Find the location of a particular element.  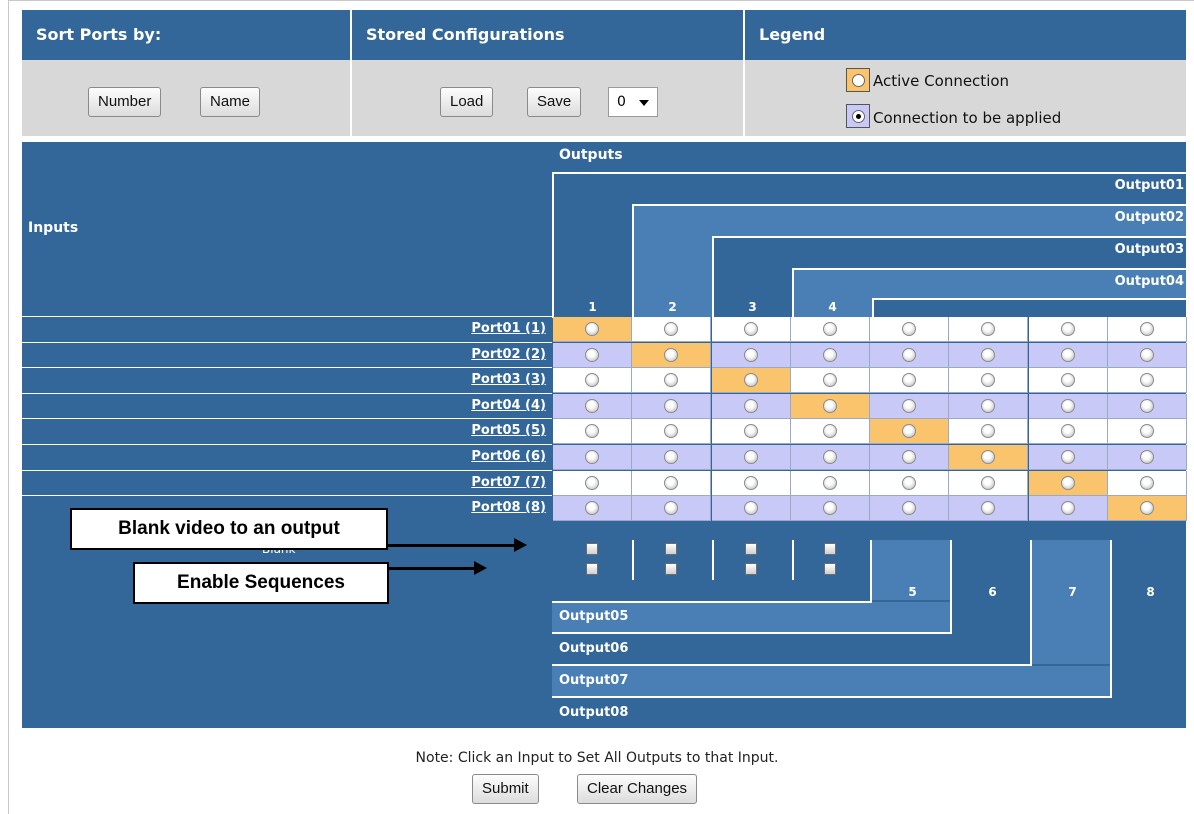

input-port-link: Port05 (5) is located at coordinates (508, 430).